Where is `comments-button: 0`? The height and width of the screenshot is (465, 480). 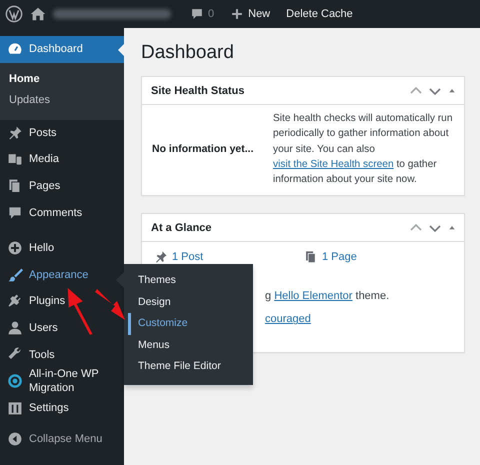
comments-button: 0 is located at coordinates (202, 14).